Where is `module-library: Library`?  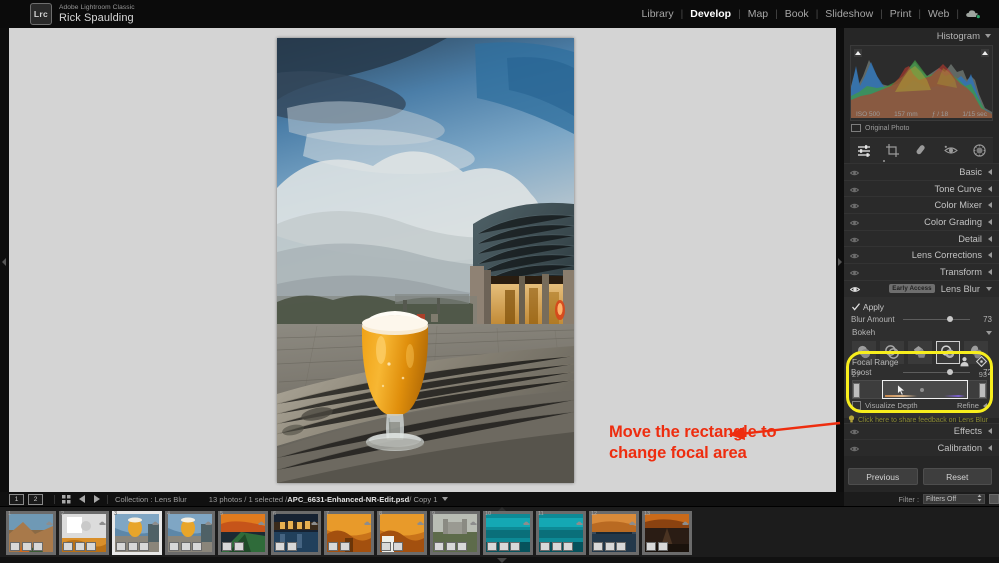 module-library: Library is located at coordinates (658, 14).